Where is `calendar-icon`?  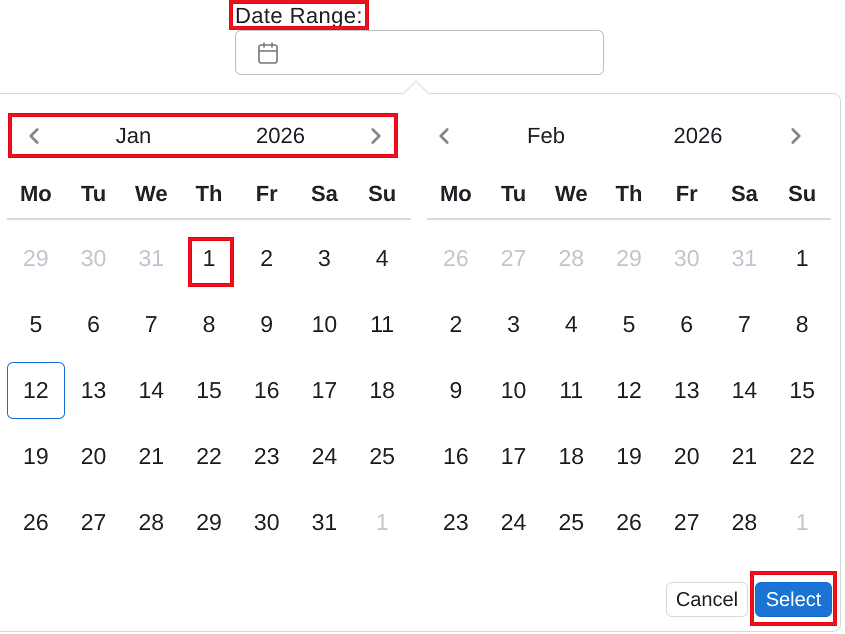
calendar-icon is located at coordinates (268, 52).